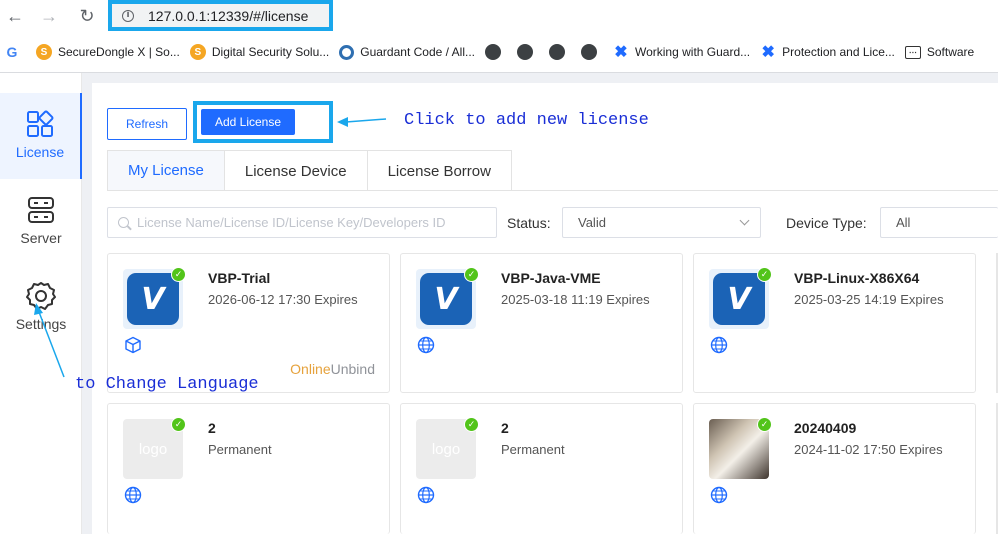  What do you see at coordinates (167, 384) in the screenshot?
I see `annotation-settings: to Change Language` at bounding box center [167, 384].